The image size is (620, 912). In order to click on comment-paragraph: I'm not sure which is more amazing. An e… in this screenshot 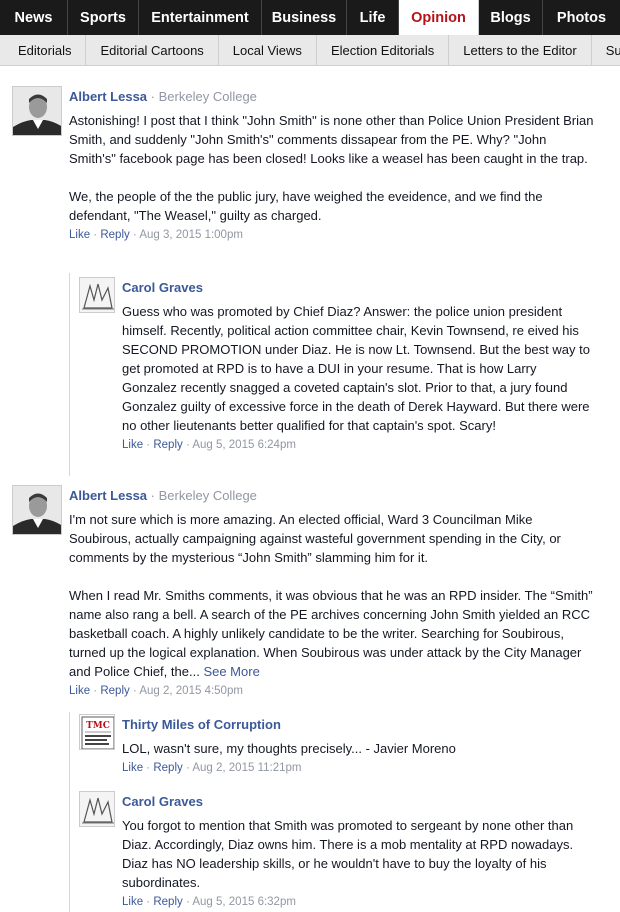, I will do `click(315, 538)`.